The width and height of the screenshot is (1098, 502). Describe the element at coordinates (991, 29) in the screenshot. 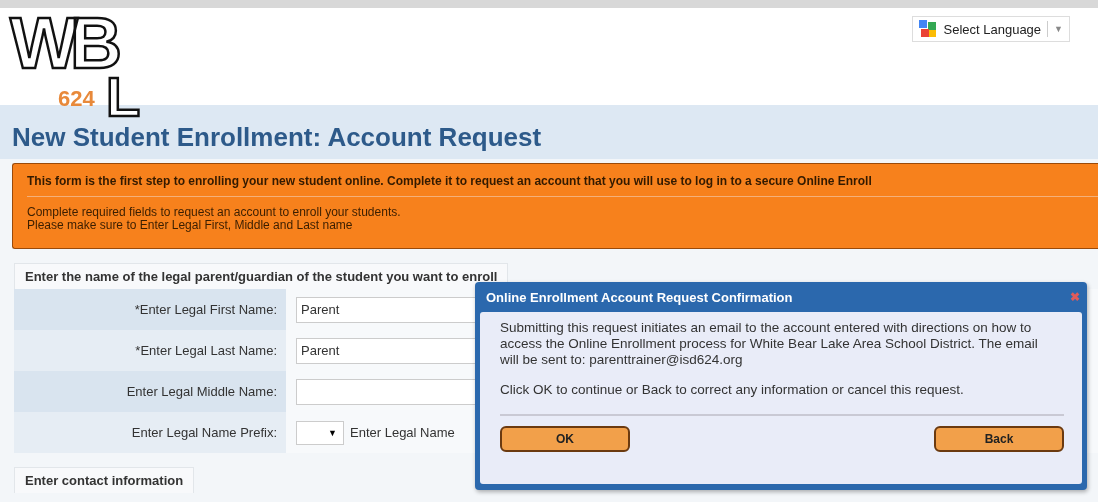

I see `language-select: Select Language ▼` at that location.